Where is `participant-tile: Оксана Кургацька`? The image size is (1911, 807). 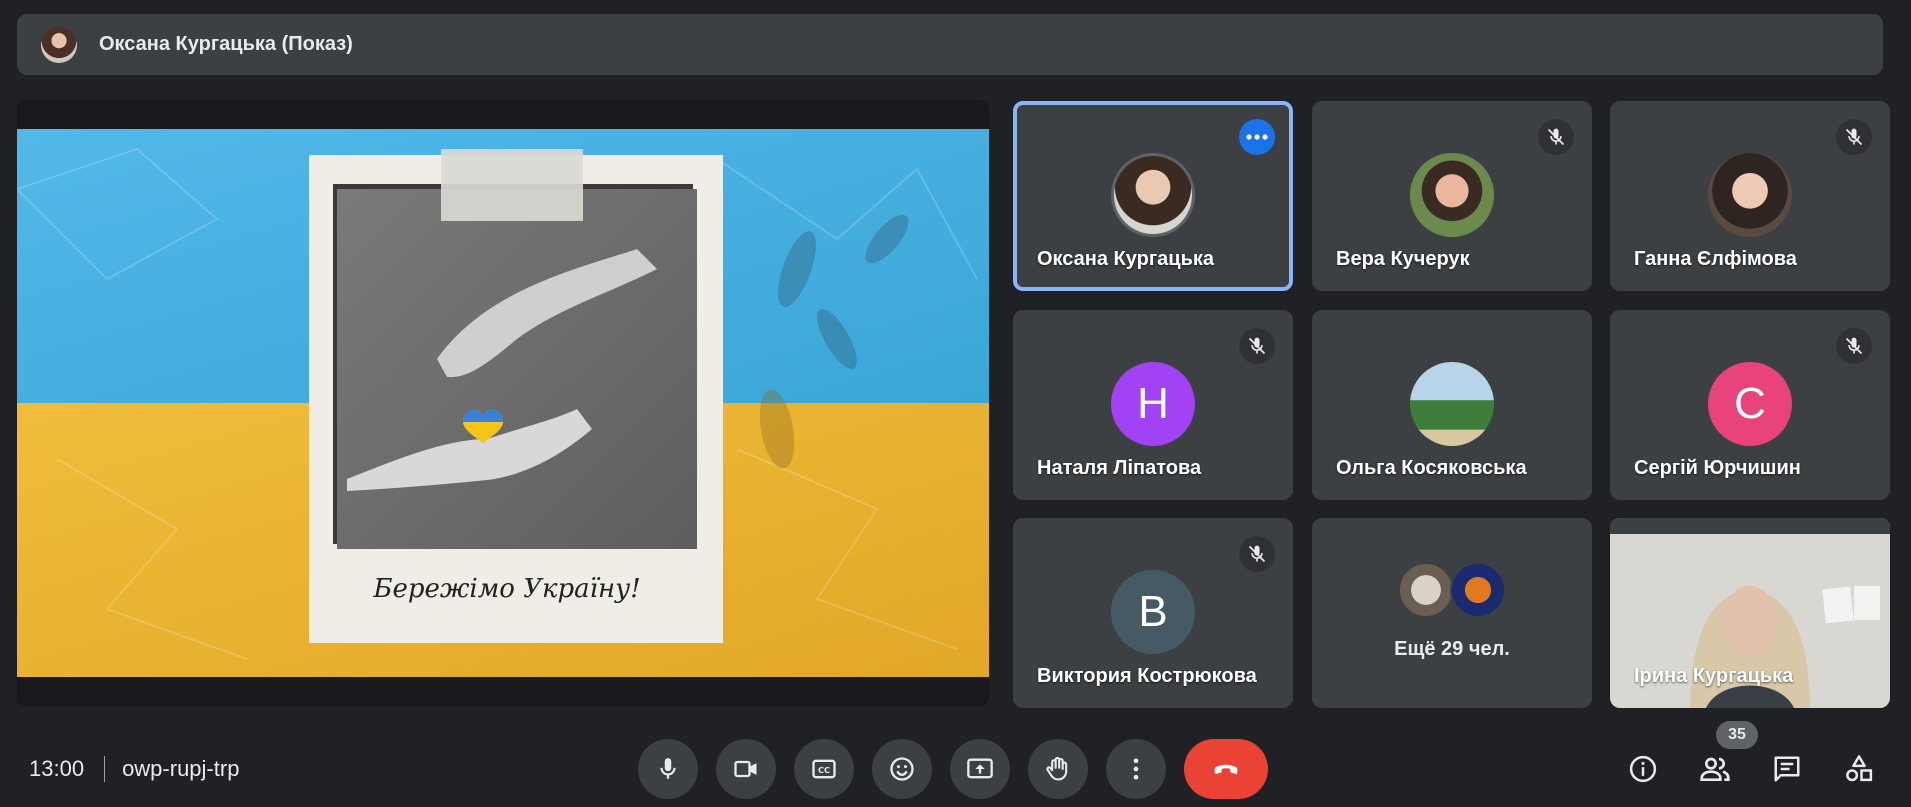
participant-tile: Оксана Кургацька is located at coordinates (1153, 196).